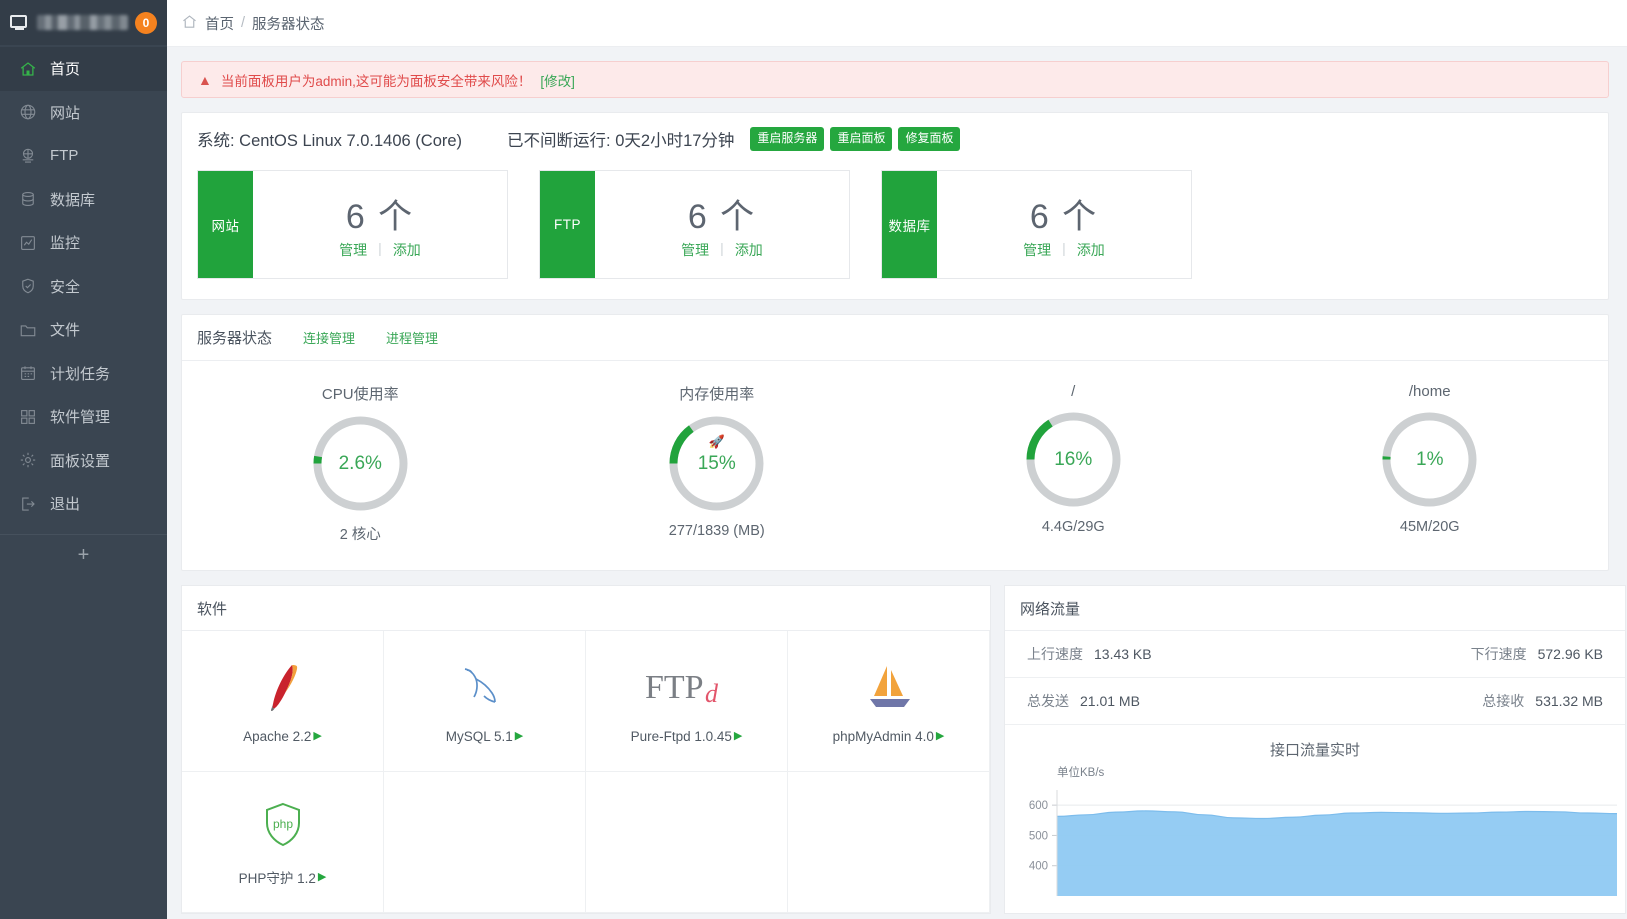 The height and width of the screenshot is (919, 1627). Describe the element at coordinates (28, 69) in the screenshot. I see `home-icon` at that location.